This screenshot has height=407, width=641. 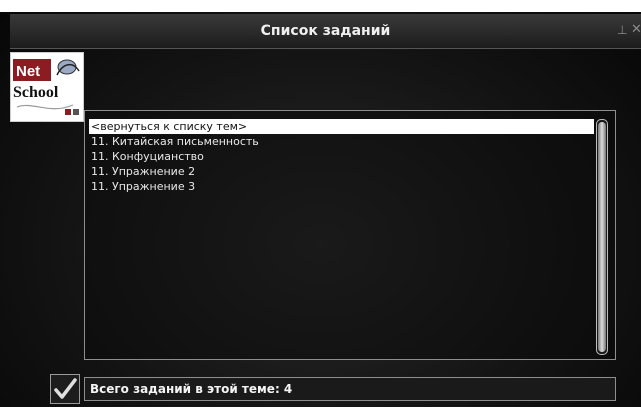 I want to click on confirm-checkbox, so click(x=65, y=389).